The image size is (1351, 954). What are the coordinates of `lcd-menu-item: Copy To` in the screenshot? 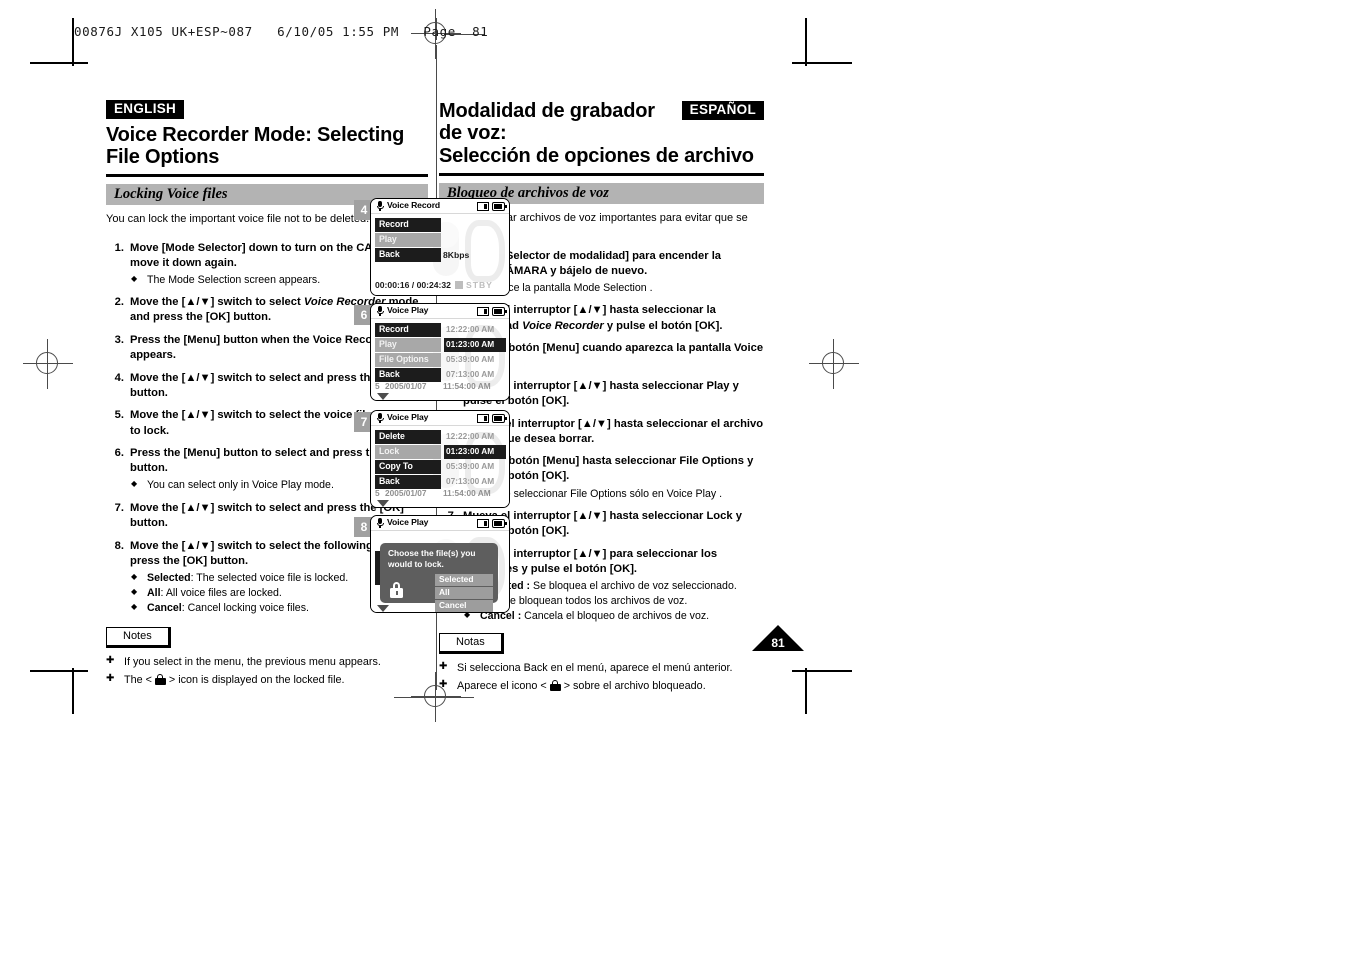 It's located at (408, 467).